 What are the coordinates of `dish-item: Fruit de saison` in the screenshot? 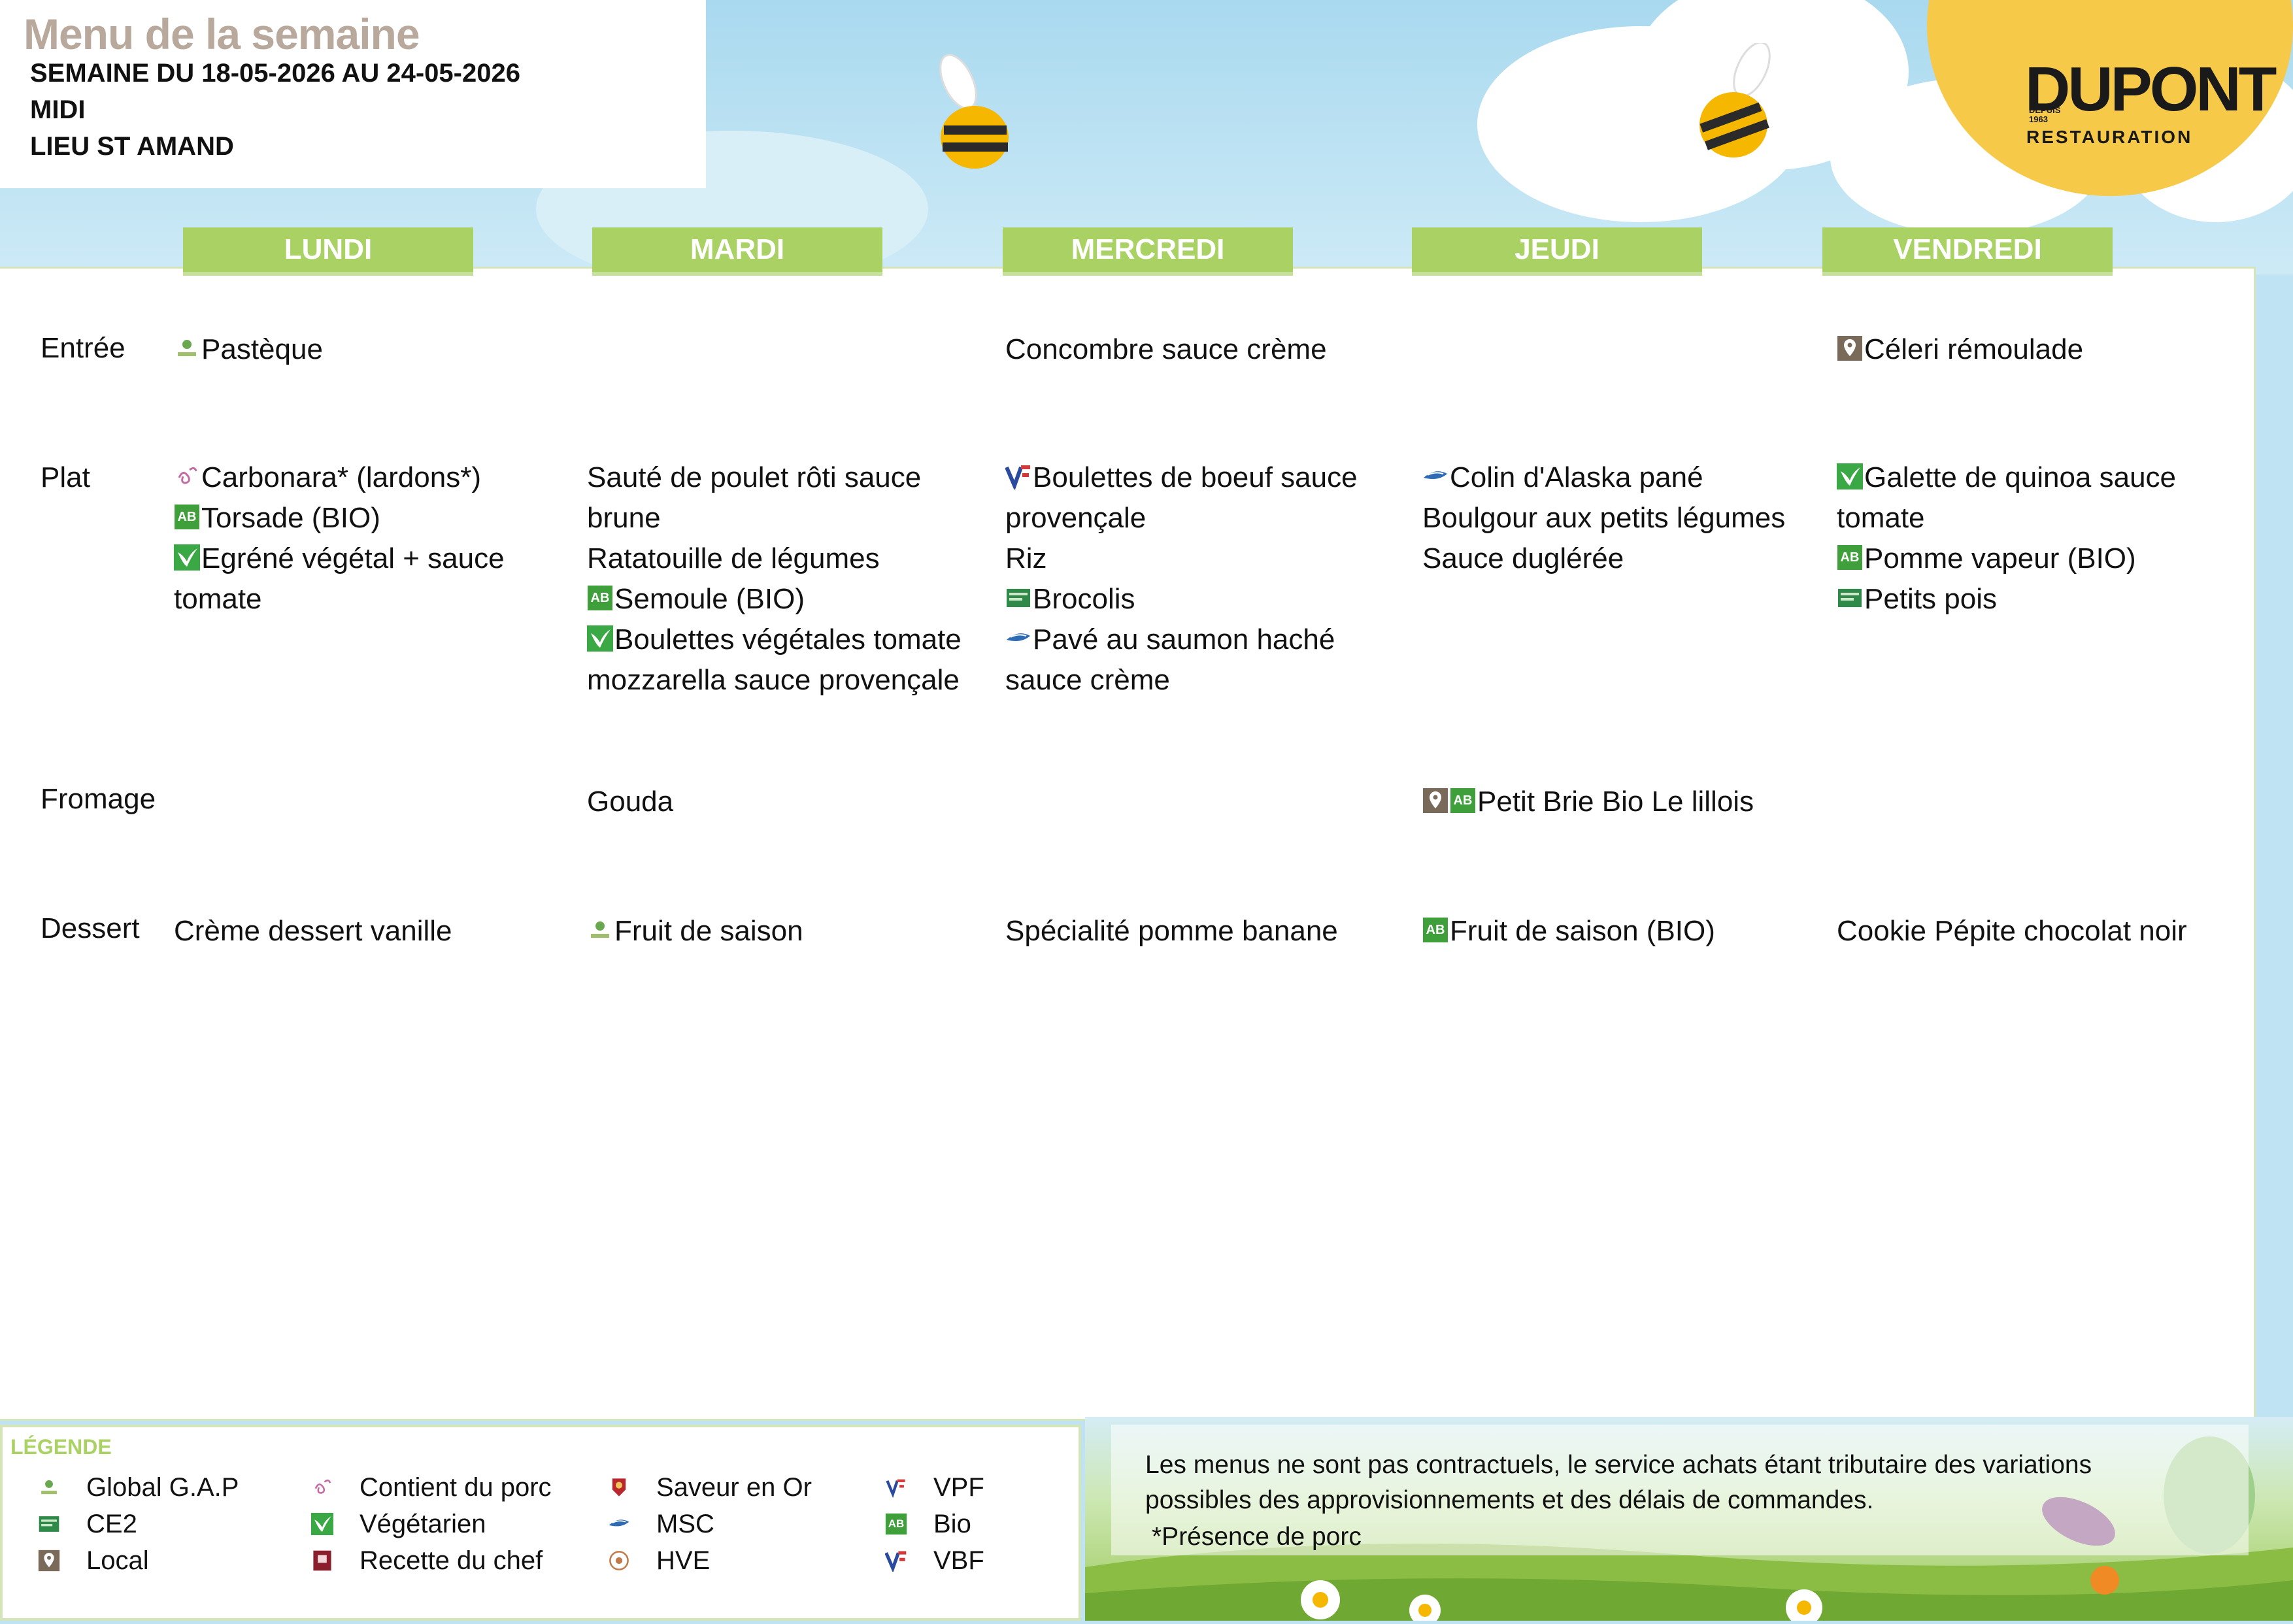 It's located at (790, 931).